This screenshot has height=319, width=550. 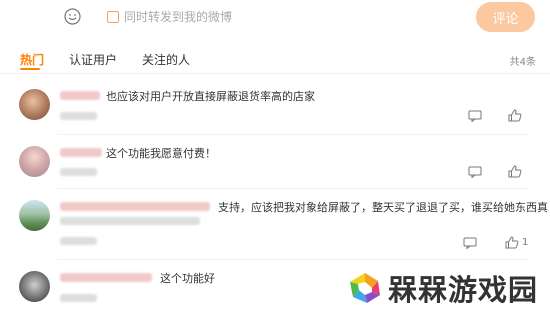 What do you see at coordinates (113, 16) in the screenshot?
I see `repost-checkbox` at bounding box center [113, 16].